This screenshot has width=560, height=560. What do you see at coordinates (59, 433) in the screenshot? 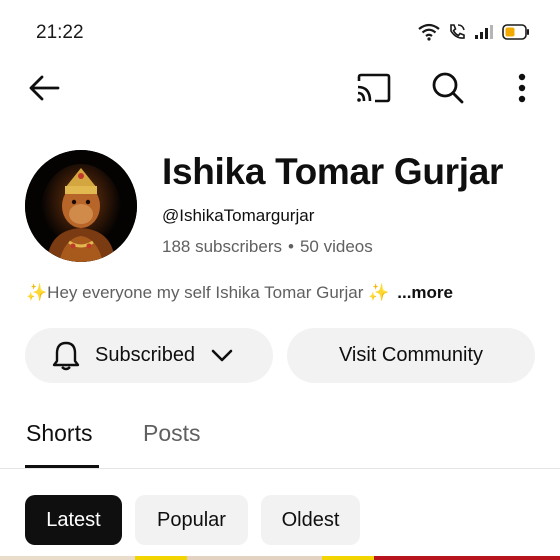
I see `tab-shorts: Shorts` at bounding box center [59, 433].